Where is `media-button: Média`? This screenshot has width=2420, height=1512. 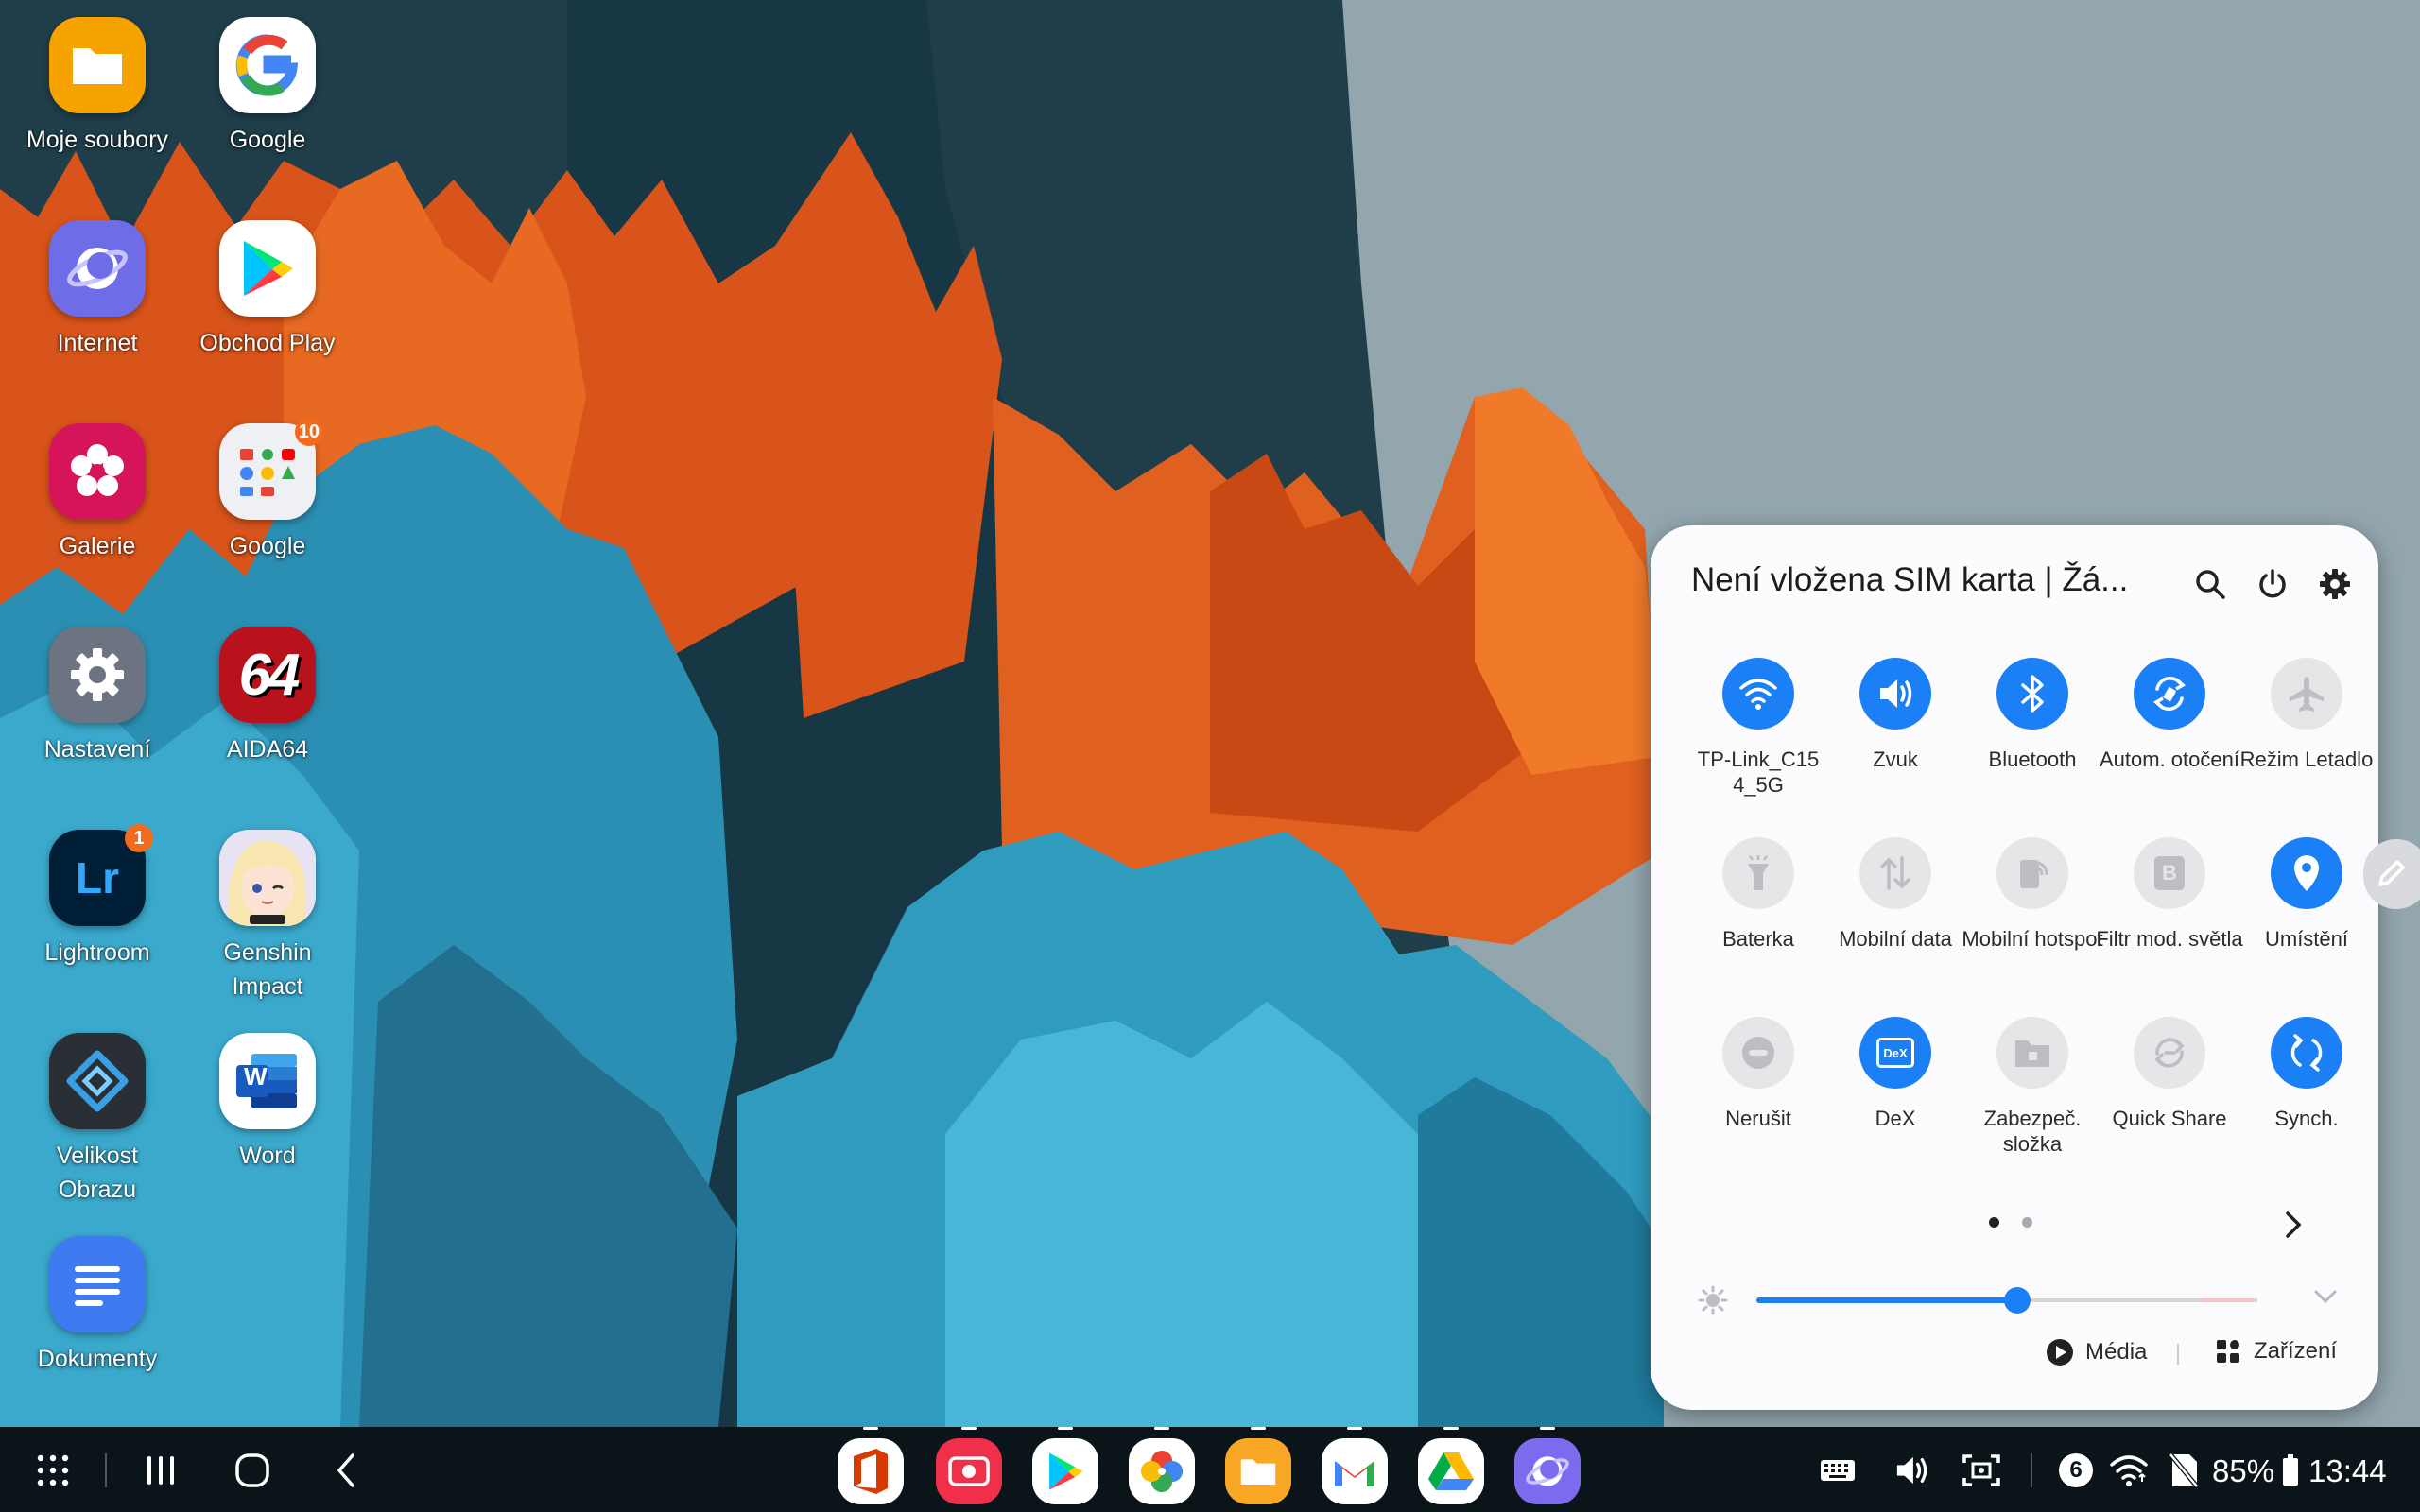 media-button: Média is located at coordinates (2096, 1352).